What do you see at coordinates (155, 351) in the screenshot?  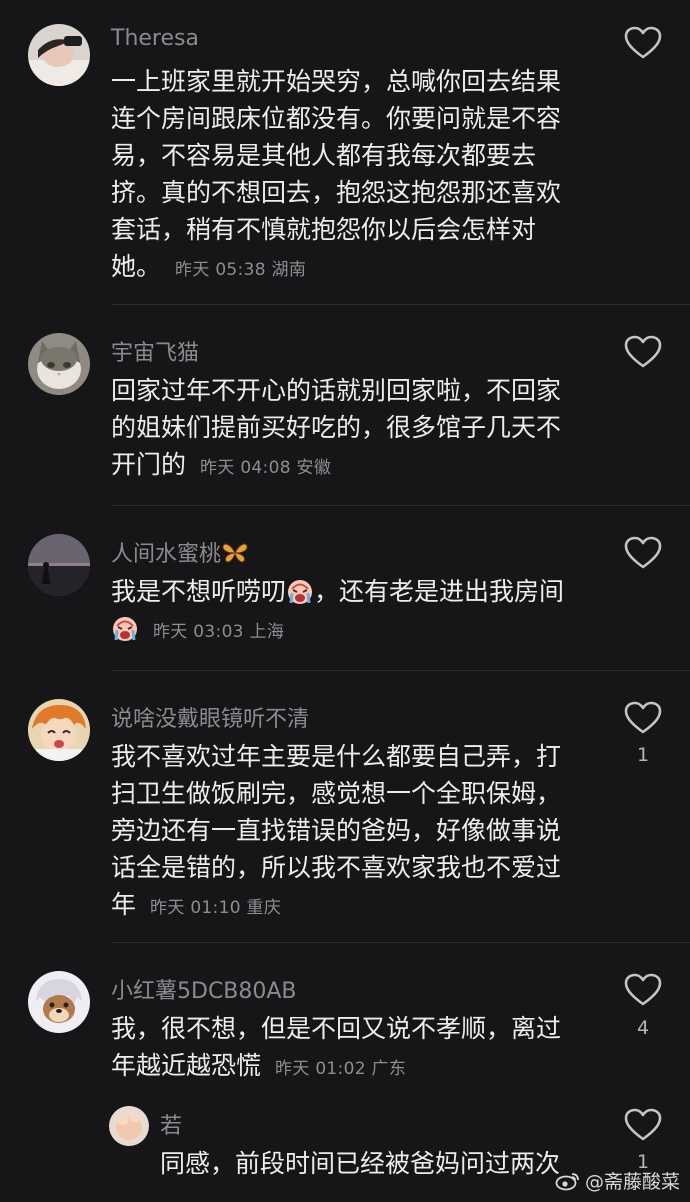 I see `username: 宇宙飞猫` at bounding box center [155, 351].